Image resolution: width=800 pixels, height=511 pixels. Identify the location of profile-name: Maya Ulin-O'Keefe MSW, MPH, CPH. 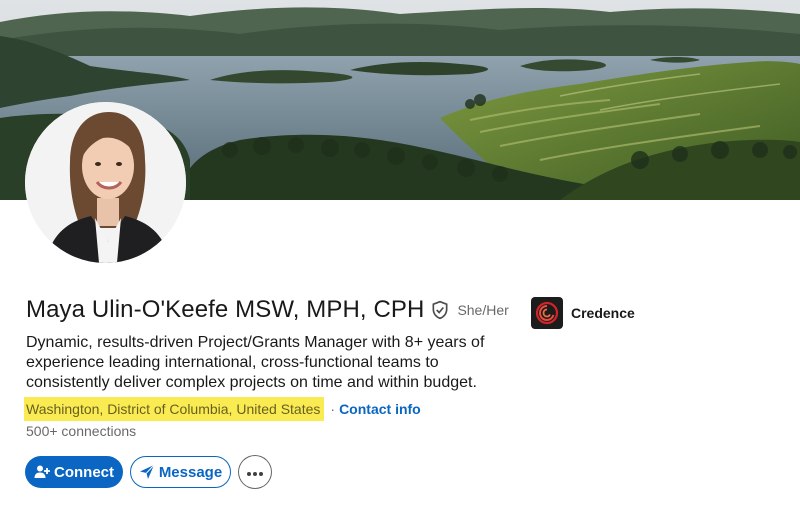
(225, 309).